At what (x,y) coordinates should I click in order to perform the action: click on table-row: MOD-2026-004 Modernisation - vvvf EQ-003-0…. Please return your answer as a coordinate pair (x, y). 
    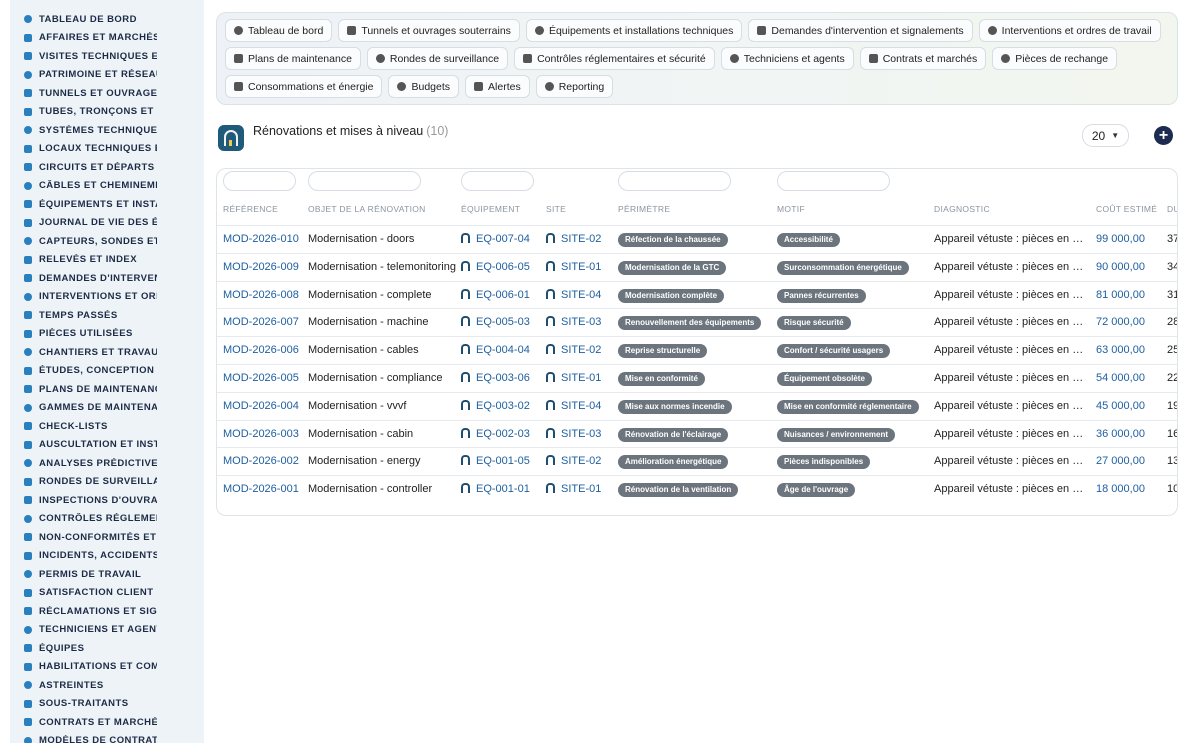
    Looking at the image, I should click on (697, 406).